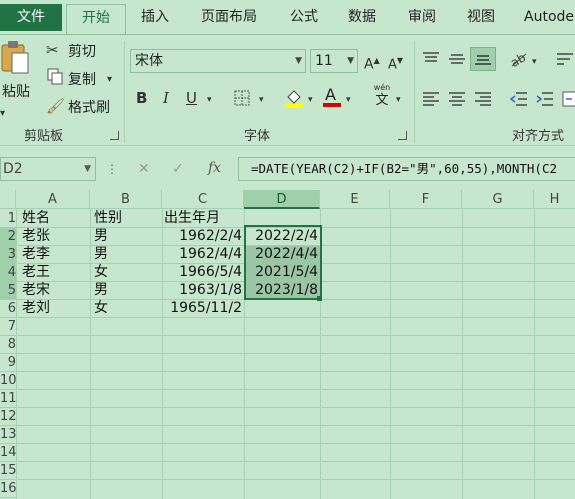  What do you see at coordinates (8, 272) in the screenshot?
I see `row-header: 4` at bounding box center [8, 272].